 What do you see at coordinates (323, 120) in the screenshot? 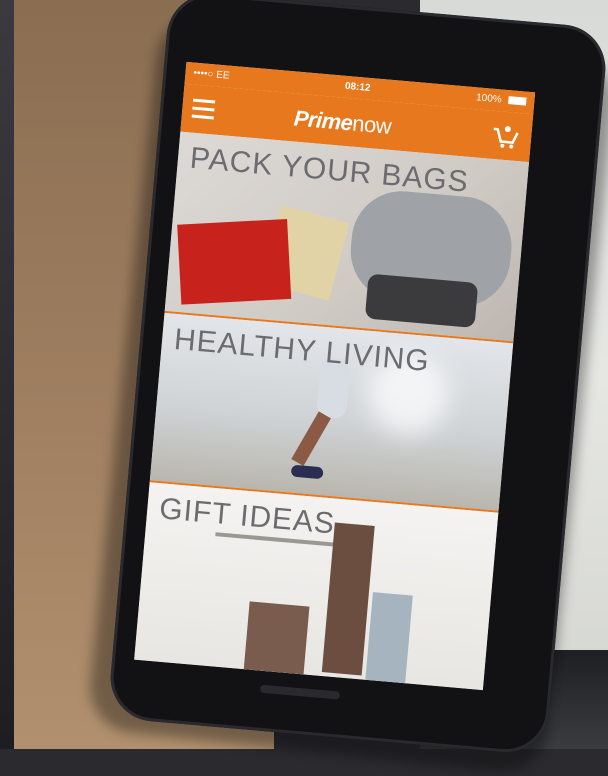
I see `logo-prime: Prime` at bounding box center [323, 120].